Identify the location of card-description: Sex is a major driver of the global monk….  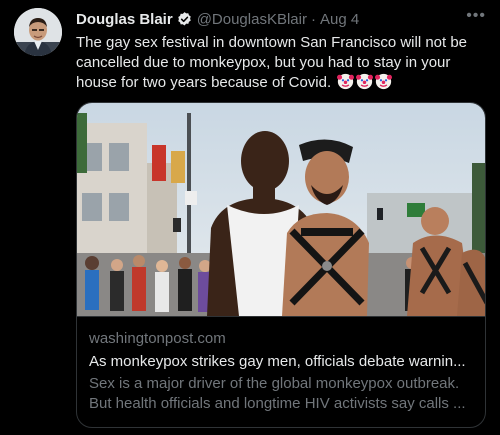
(277, 393).